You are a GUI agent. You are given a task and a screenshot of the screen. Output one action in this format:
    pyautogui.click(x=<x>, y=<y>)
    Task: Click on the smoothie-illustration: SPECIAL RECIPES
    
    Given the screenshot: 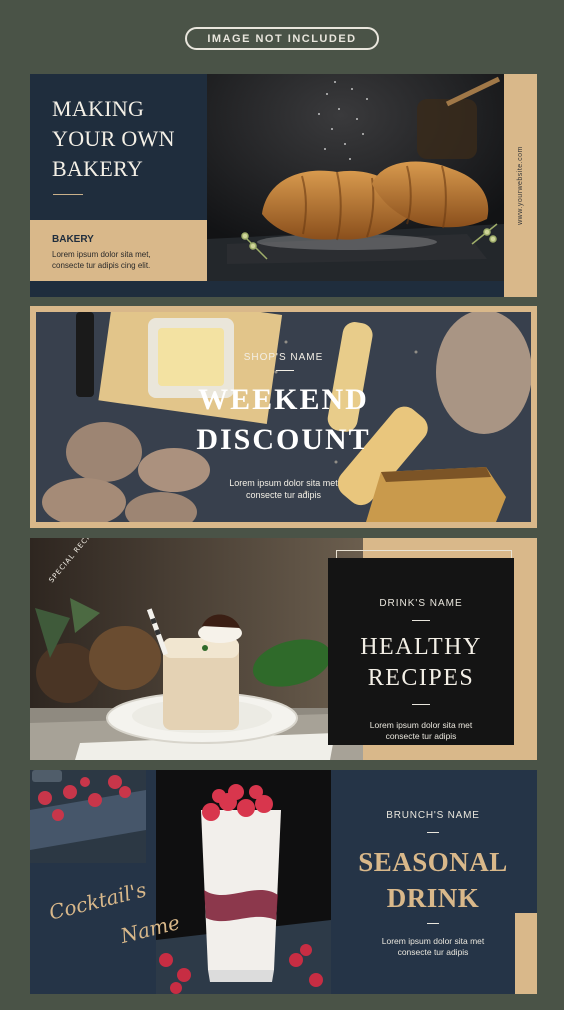 What is the action you would take?
    pyautogui.click(x=196, y=649)
    